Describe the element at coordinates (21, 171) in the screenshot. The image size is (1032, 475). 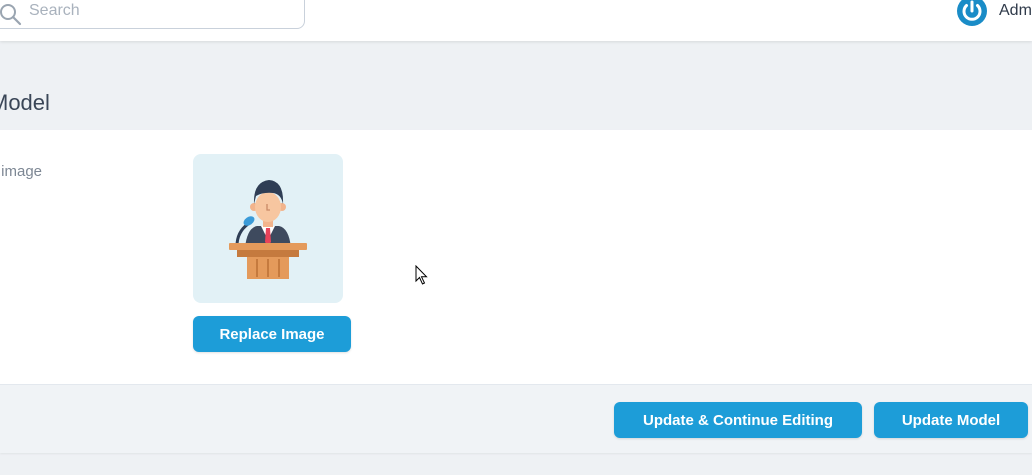
I see `image-field-label: ile image` at that location.